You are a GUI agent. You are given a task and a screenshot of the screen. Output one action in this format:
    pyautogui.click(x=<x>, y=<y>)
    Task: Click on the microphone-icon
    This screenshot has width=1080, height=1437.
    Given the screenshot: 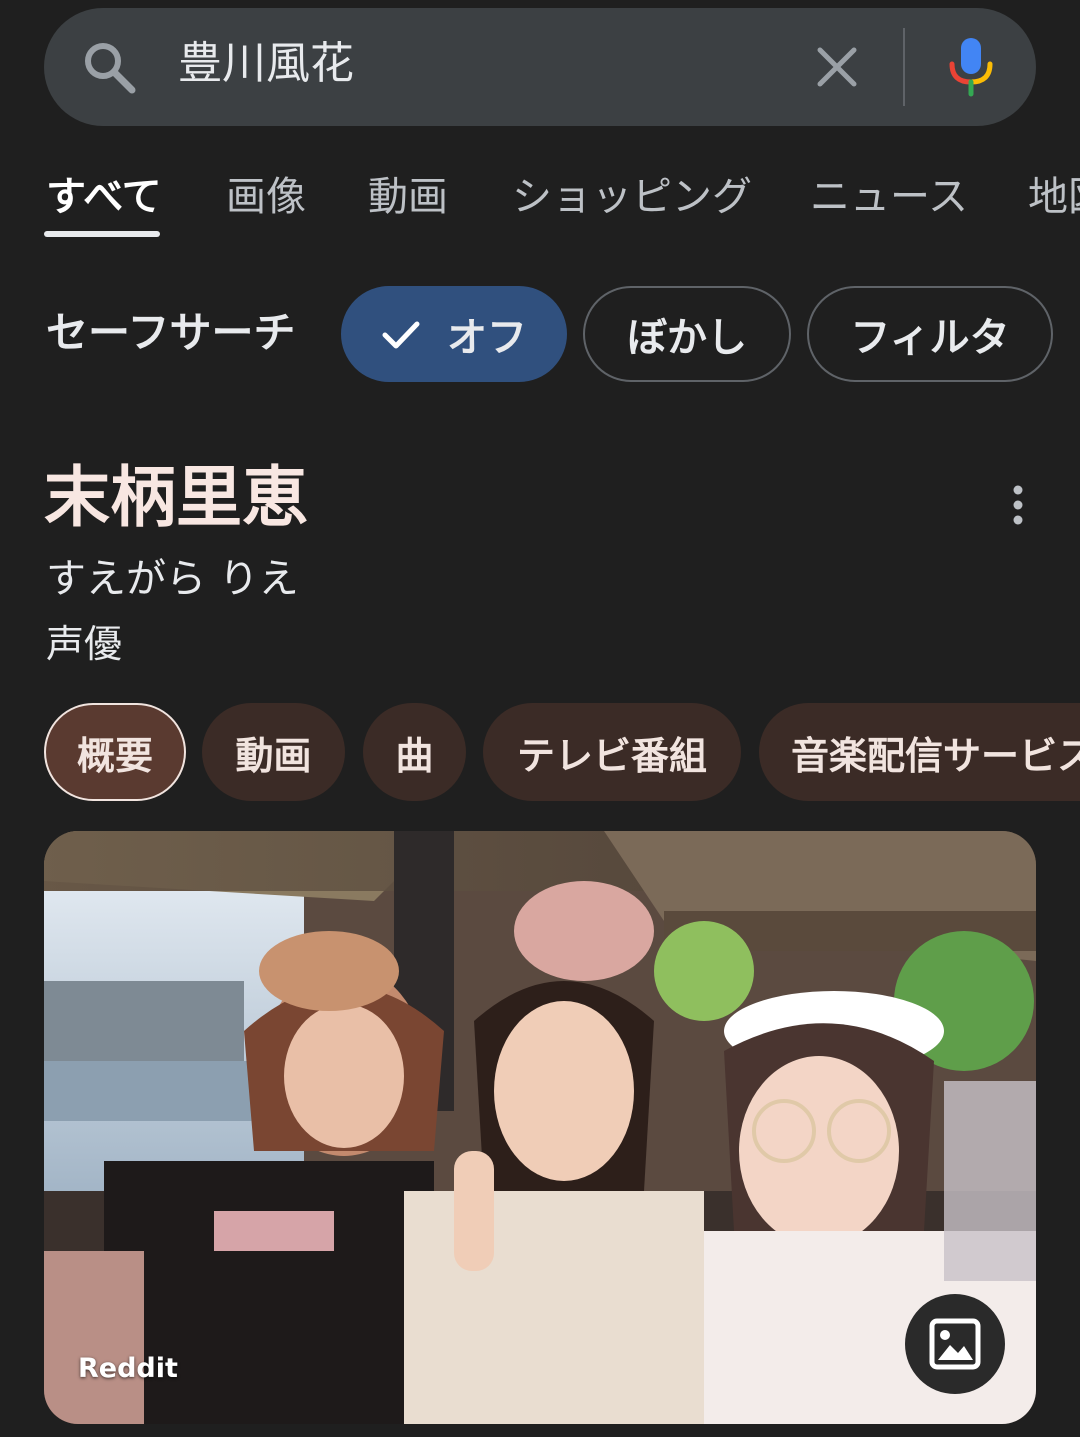 What is the action you would take?
    pyautogui.click(x=971, y=67)
    